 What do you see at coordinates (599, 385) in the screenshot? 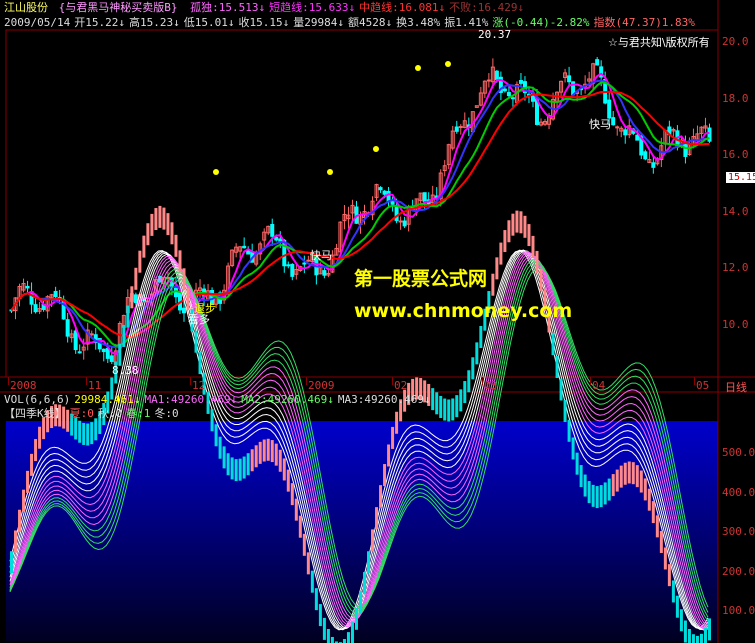
I see `time-tick-label: 04` at bounding box center [599, 385].